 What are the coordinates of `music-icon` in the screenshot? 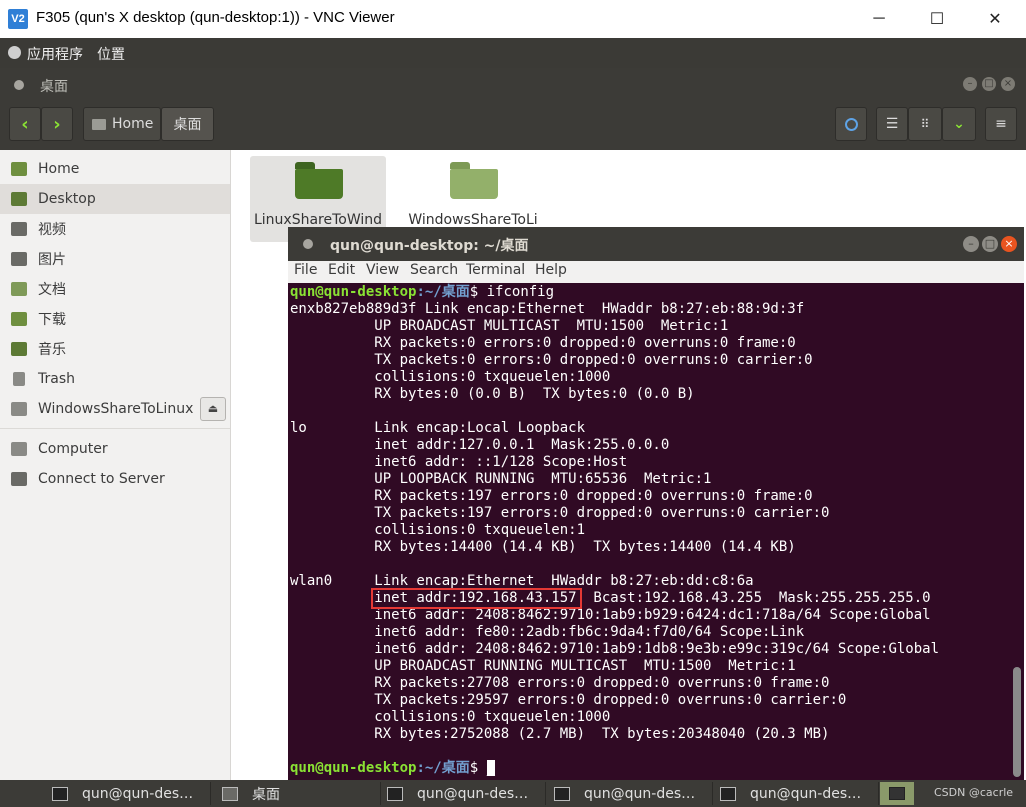 It's located at (19, 349).